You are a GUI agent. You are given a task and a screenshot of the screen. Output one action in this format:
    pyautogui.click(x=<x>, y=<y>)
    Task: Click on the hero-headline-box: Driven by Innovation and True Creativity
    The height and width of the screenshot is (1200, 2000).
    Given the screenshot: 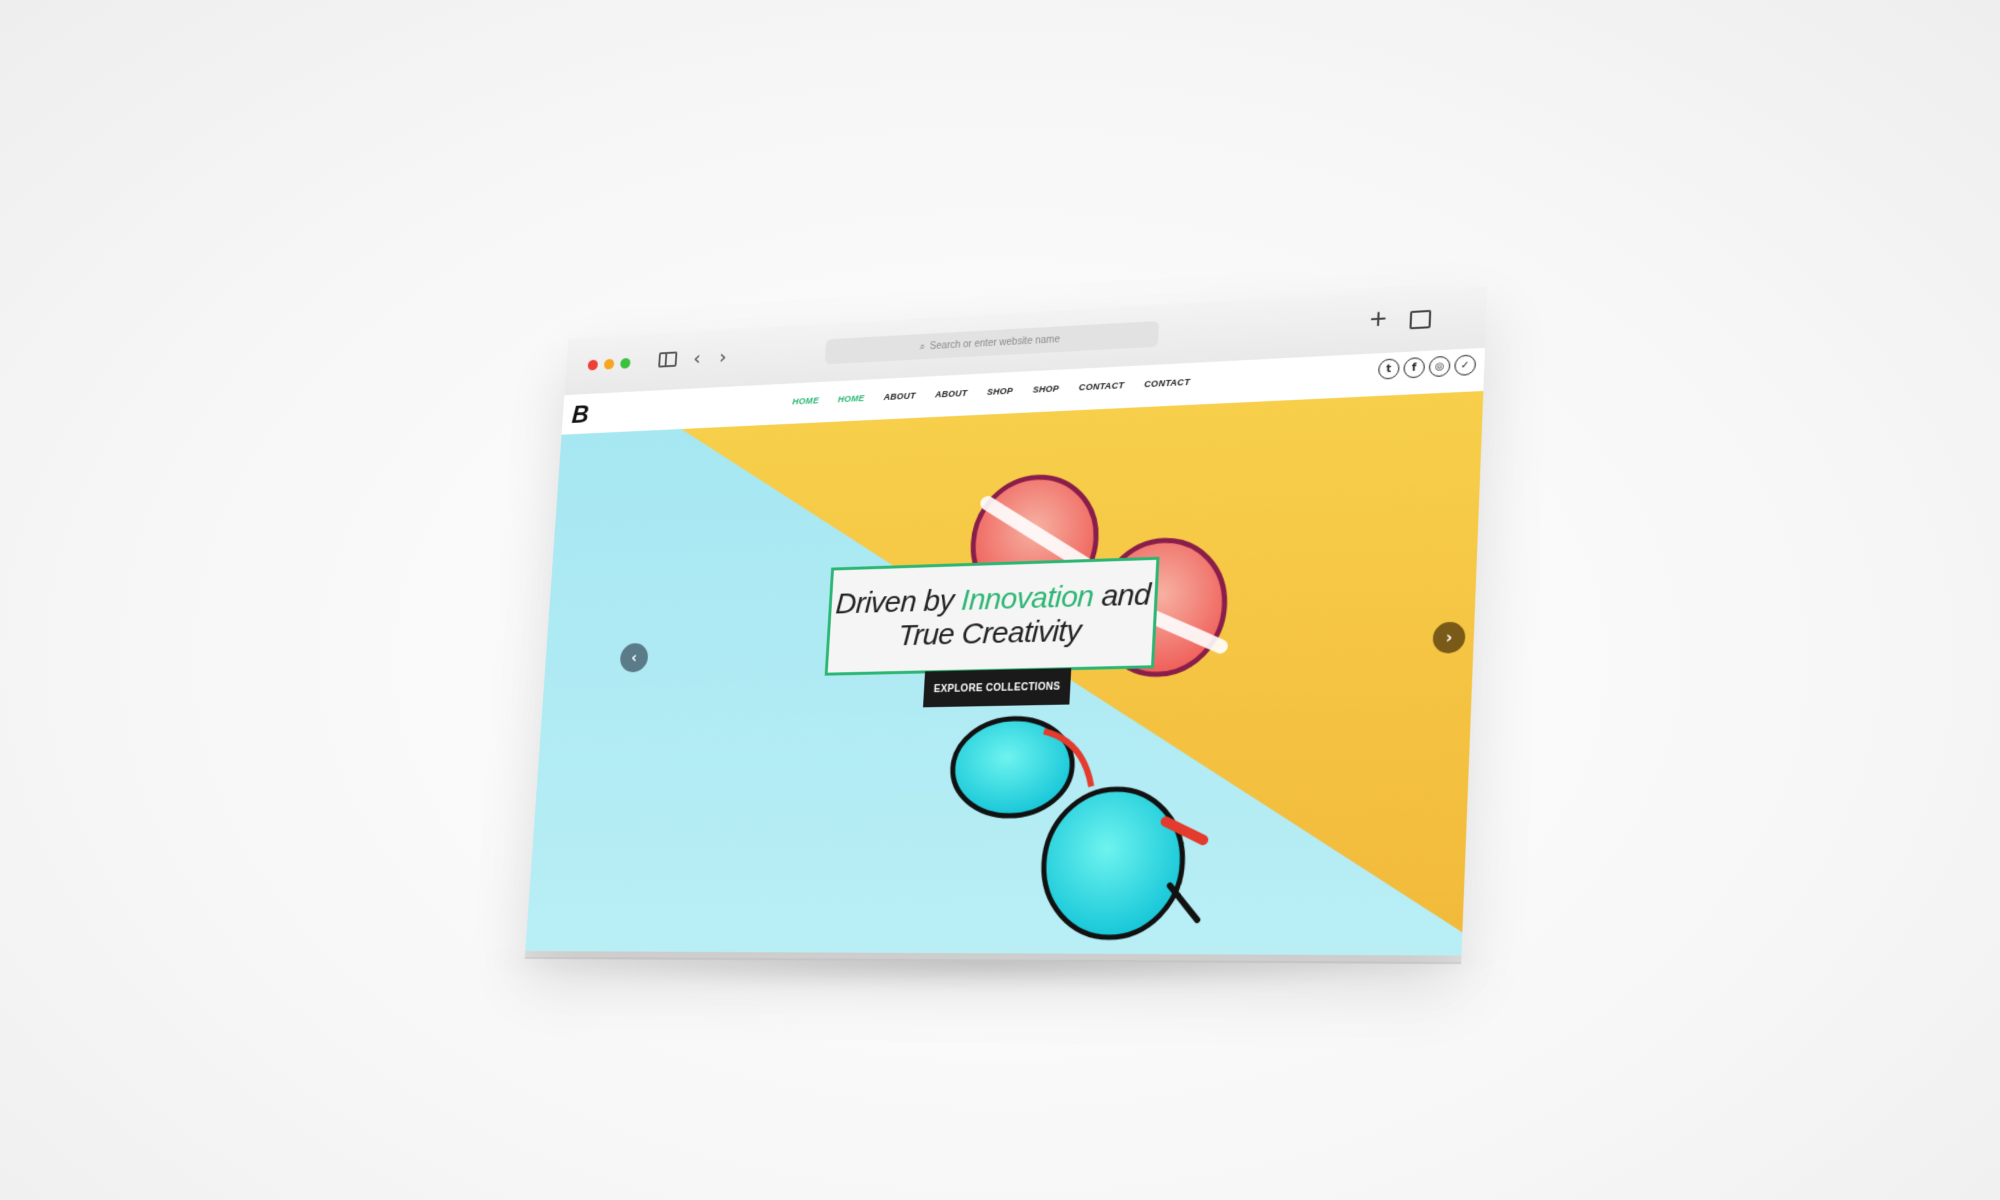 What is the action you would take?
    pyautogui.click(x=992, y=616)
    